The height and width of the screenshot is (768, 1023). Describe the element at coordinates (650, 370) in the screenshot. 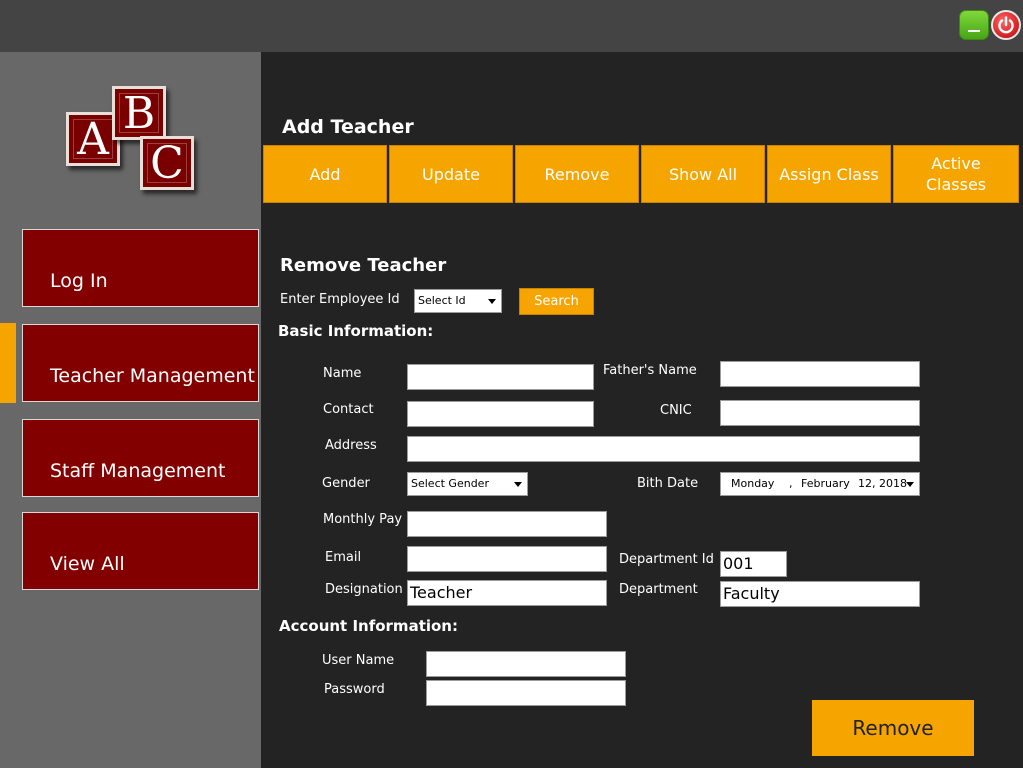

I see `fathers-name-label: Father's Name` at that location.